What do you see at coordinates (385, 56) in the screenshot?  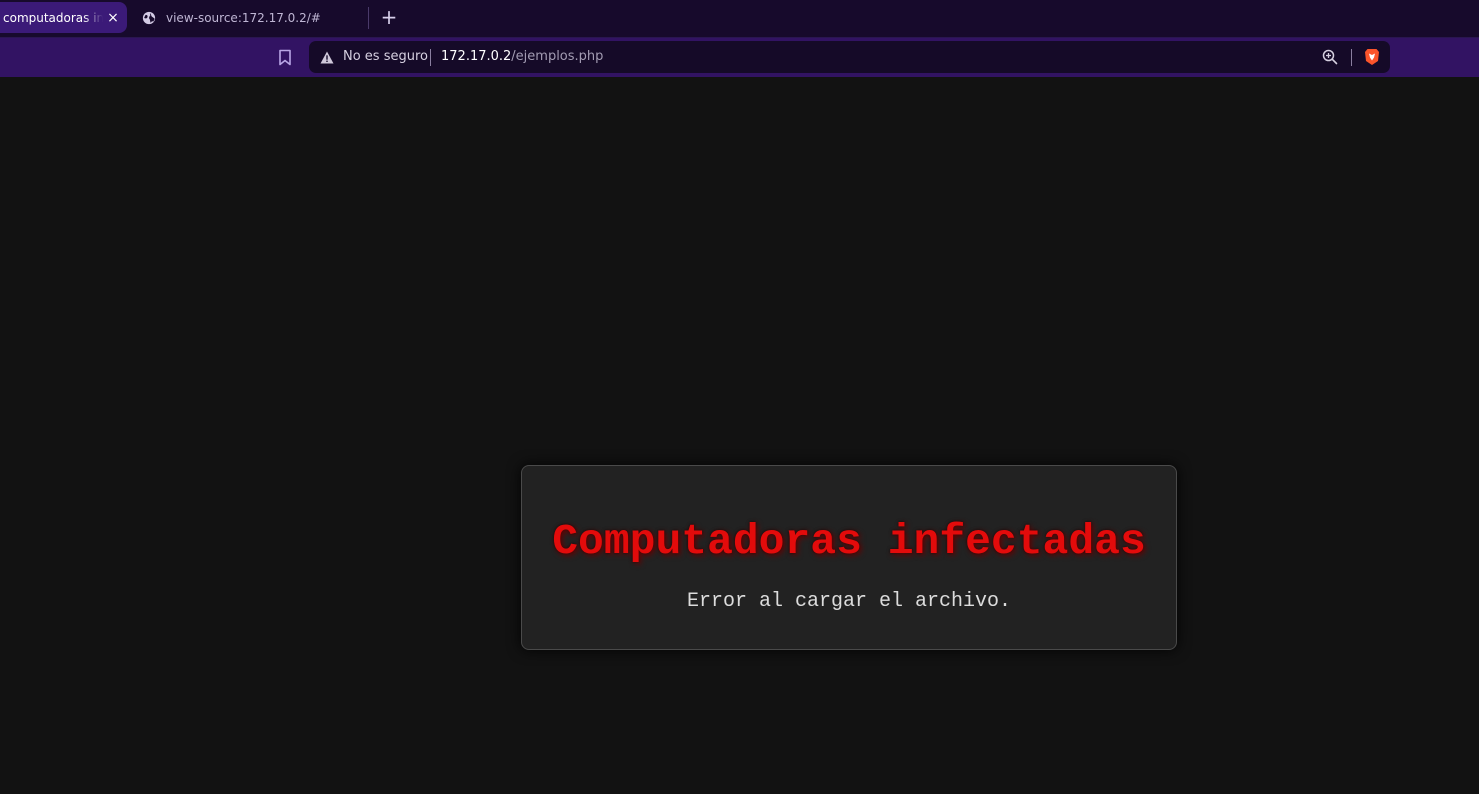 I see `security-label: No es seguro` at bounding box center [385, 56].